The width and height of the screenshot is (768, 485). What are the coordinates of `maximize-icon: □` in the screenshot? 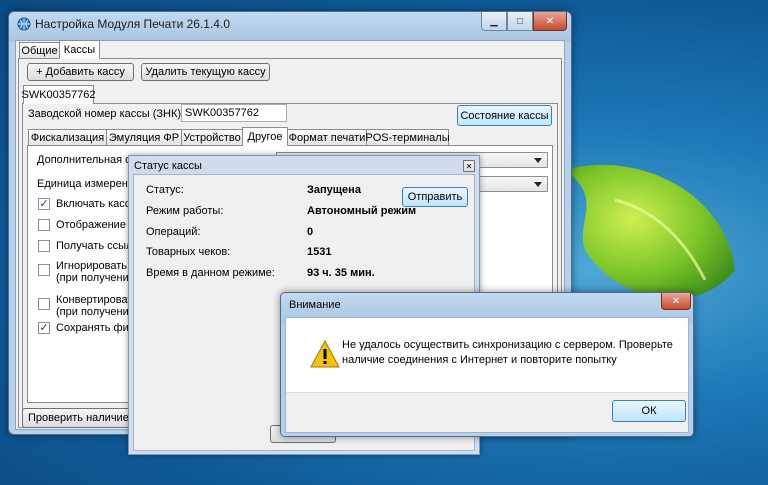 It's located at (520, 21).